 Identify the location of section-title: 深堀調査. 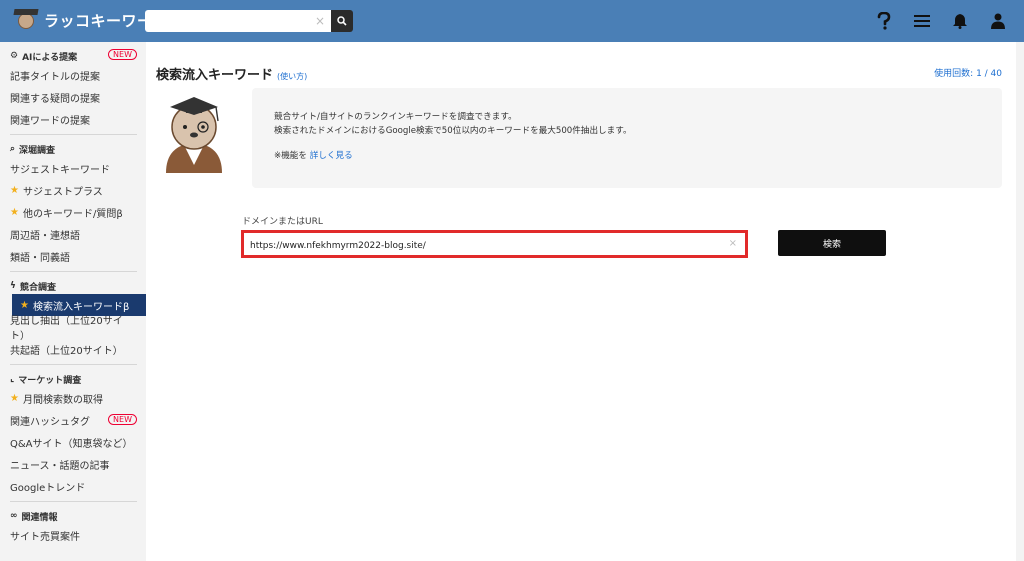
(37, 150).